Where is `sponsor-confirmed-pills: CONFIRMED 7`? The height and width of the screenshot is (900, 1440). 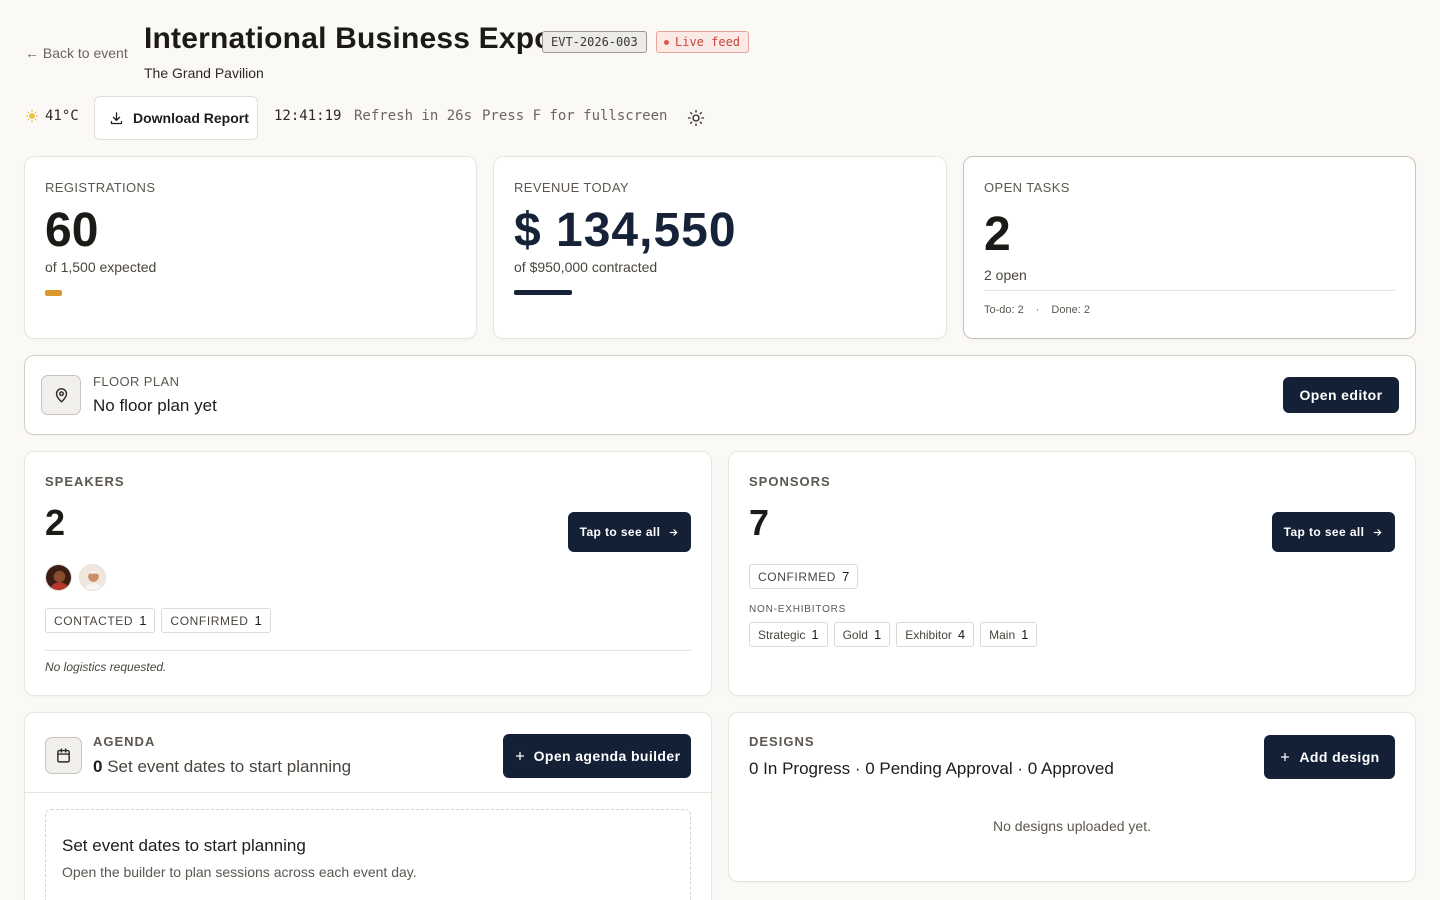
sponsor-confirmed-pills: CONFIRMED 7 is located at coordinates (804, 576).